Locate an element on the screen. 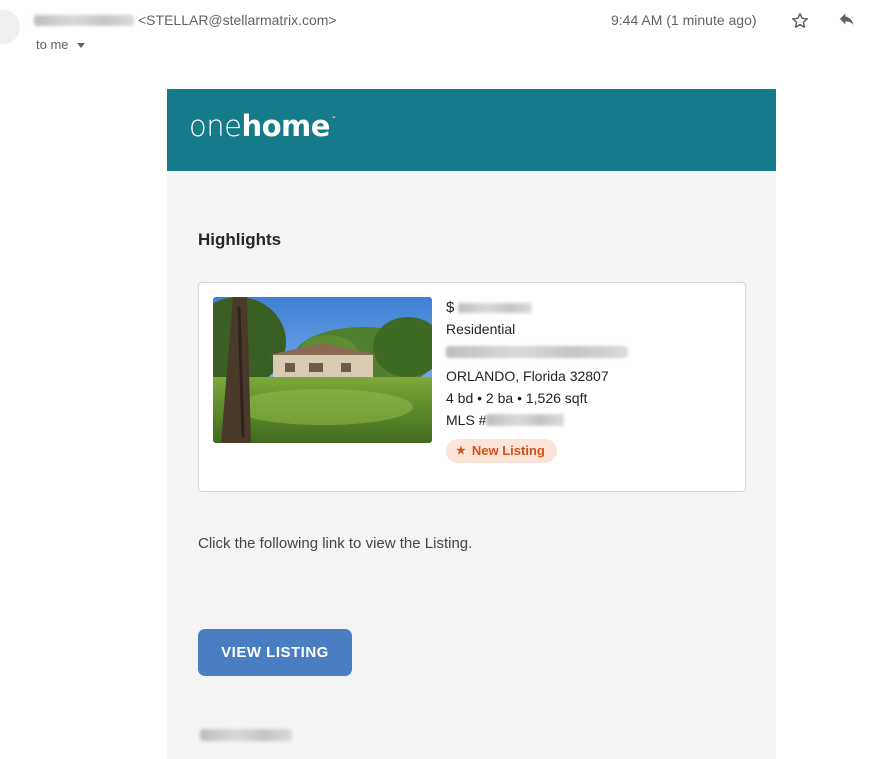 The image size is (891, 759). recipient-details-toggle: to me is located at coordinates (60, 44).